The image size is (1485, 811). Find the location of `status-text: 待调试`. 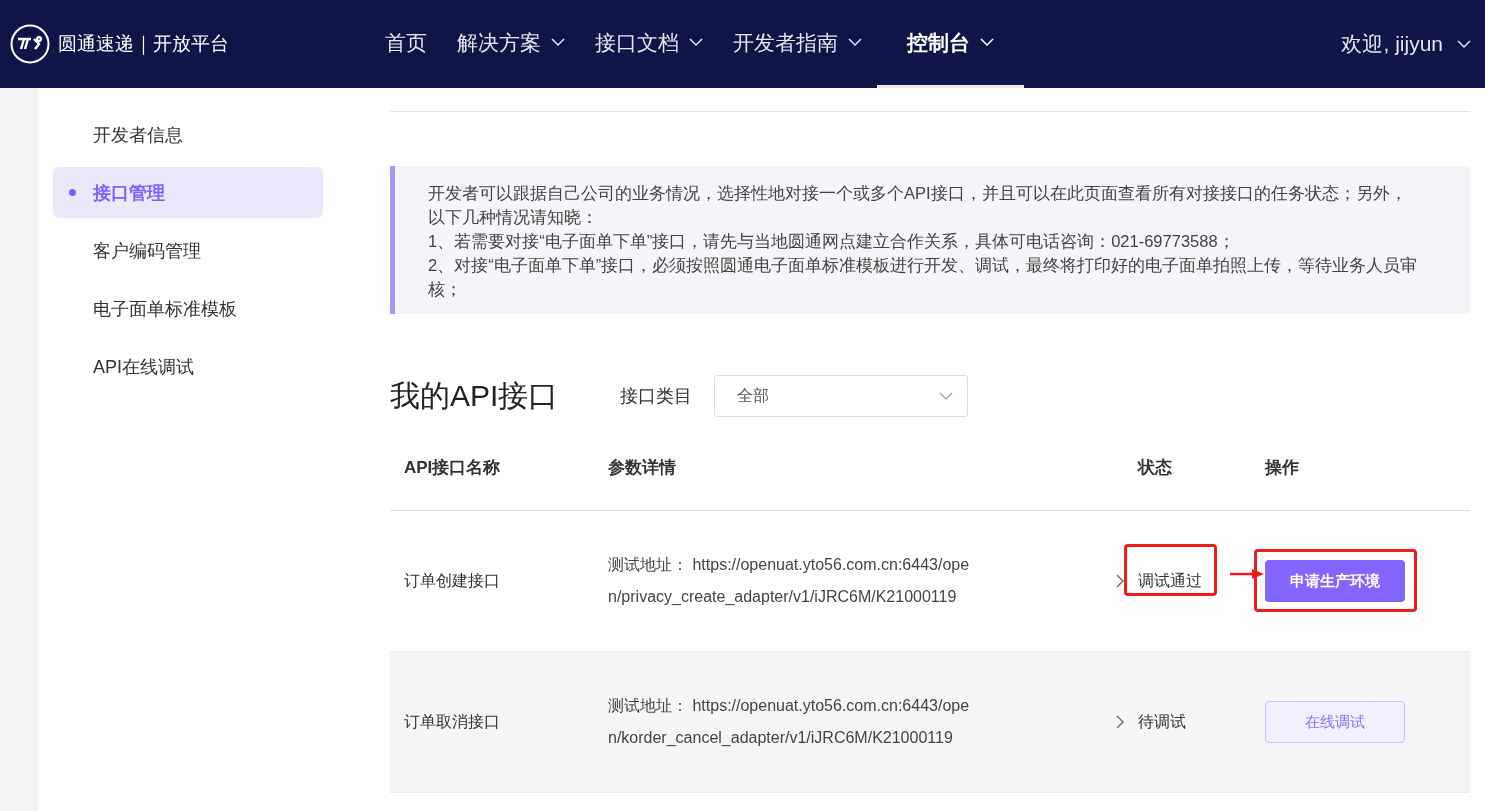

status-text: 待调试 is located at coordinates (1162, 721).